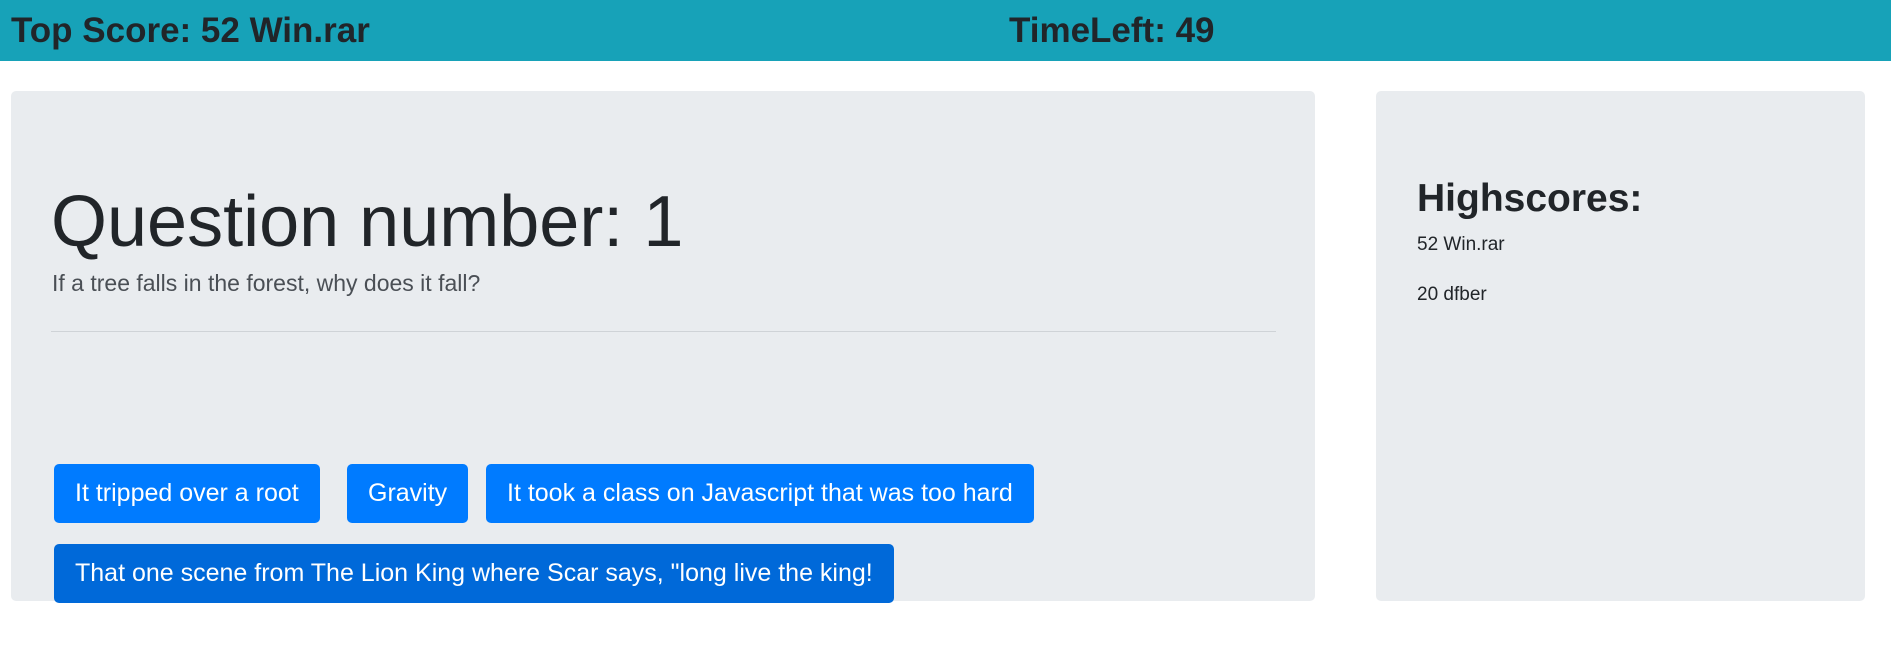 The height and width of the screenshot is (655, 1891). I want to click on highscores-title: Highscores:, so click(1530, 198).